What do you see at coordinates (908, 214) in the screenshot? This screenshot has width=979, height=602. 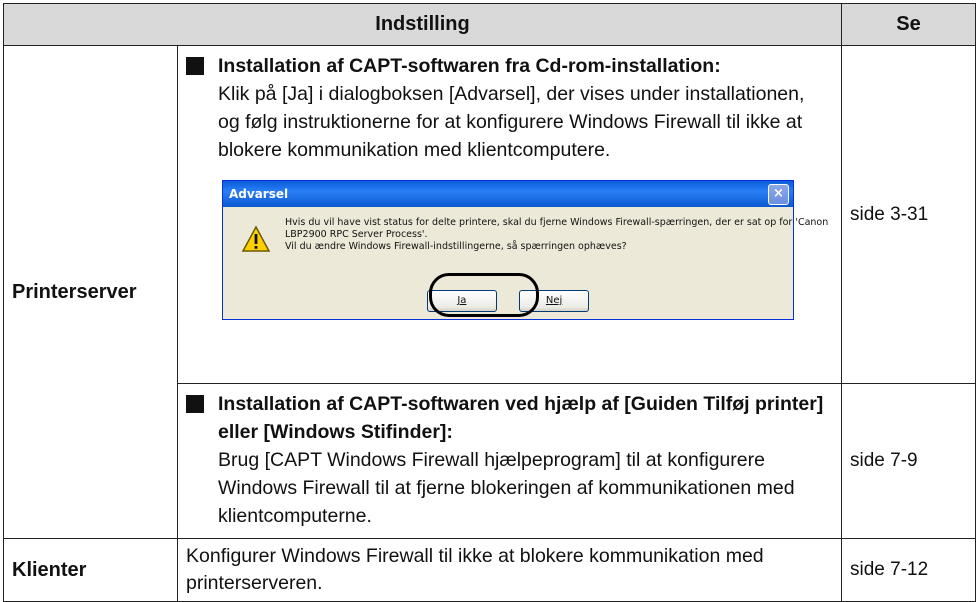 I see `ref-side-3-31: side 3-31` at bounding box center [908, 214].